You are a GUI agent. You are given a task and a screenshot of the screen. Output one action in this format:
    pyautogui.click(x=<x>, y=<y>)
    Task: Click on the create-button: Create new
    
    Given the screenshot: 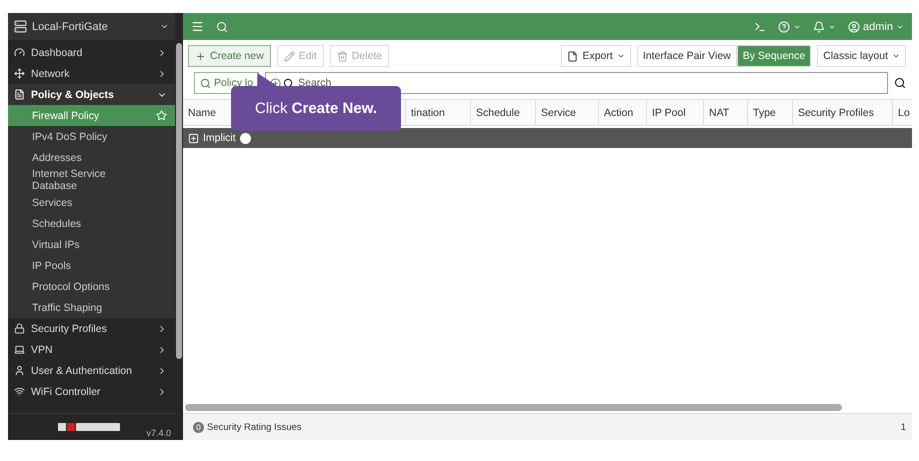 What is the action you would take?
    pyautogui.click(x=229, y=56)
    